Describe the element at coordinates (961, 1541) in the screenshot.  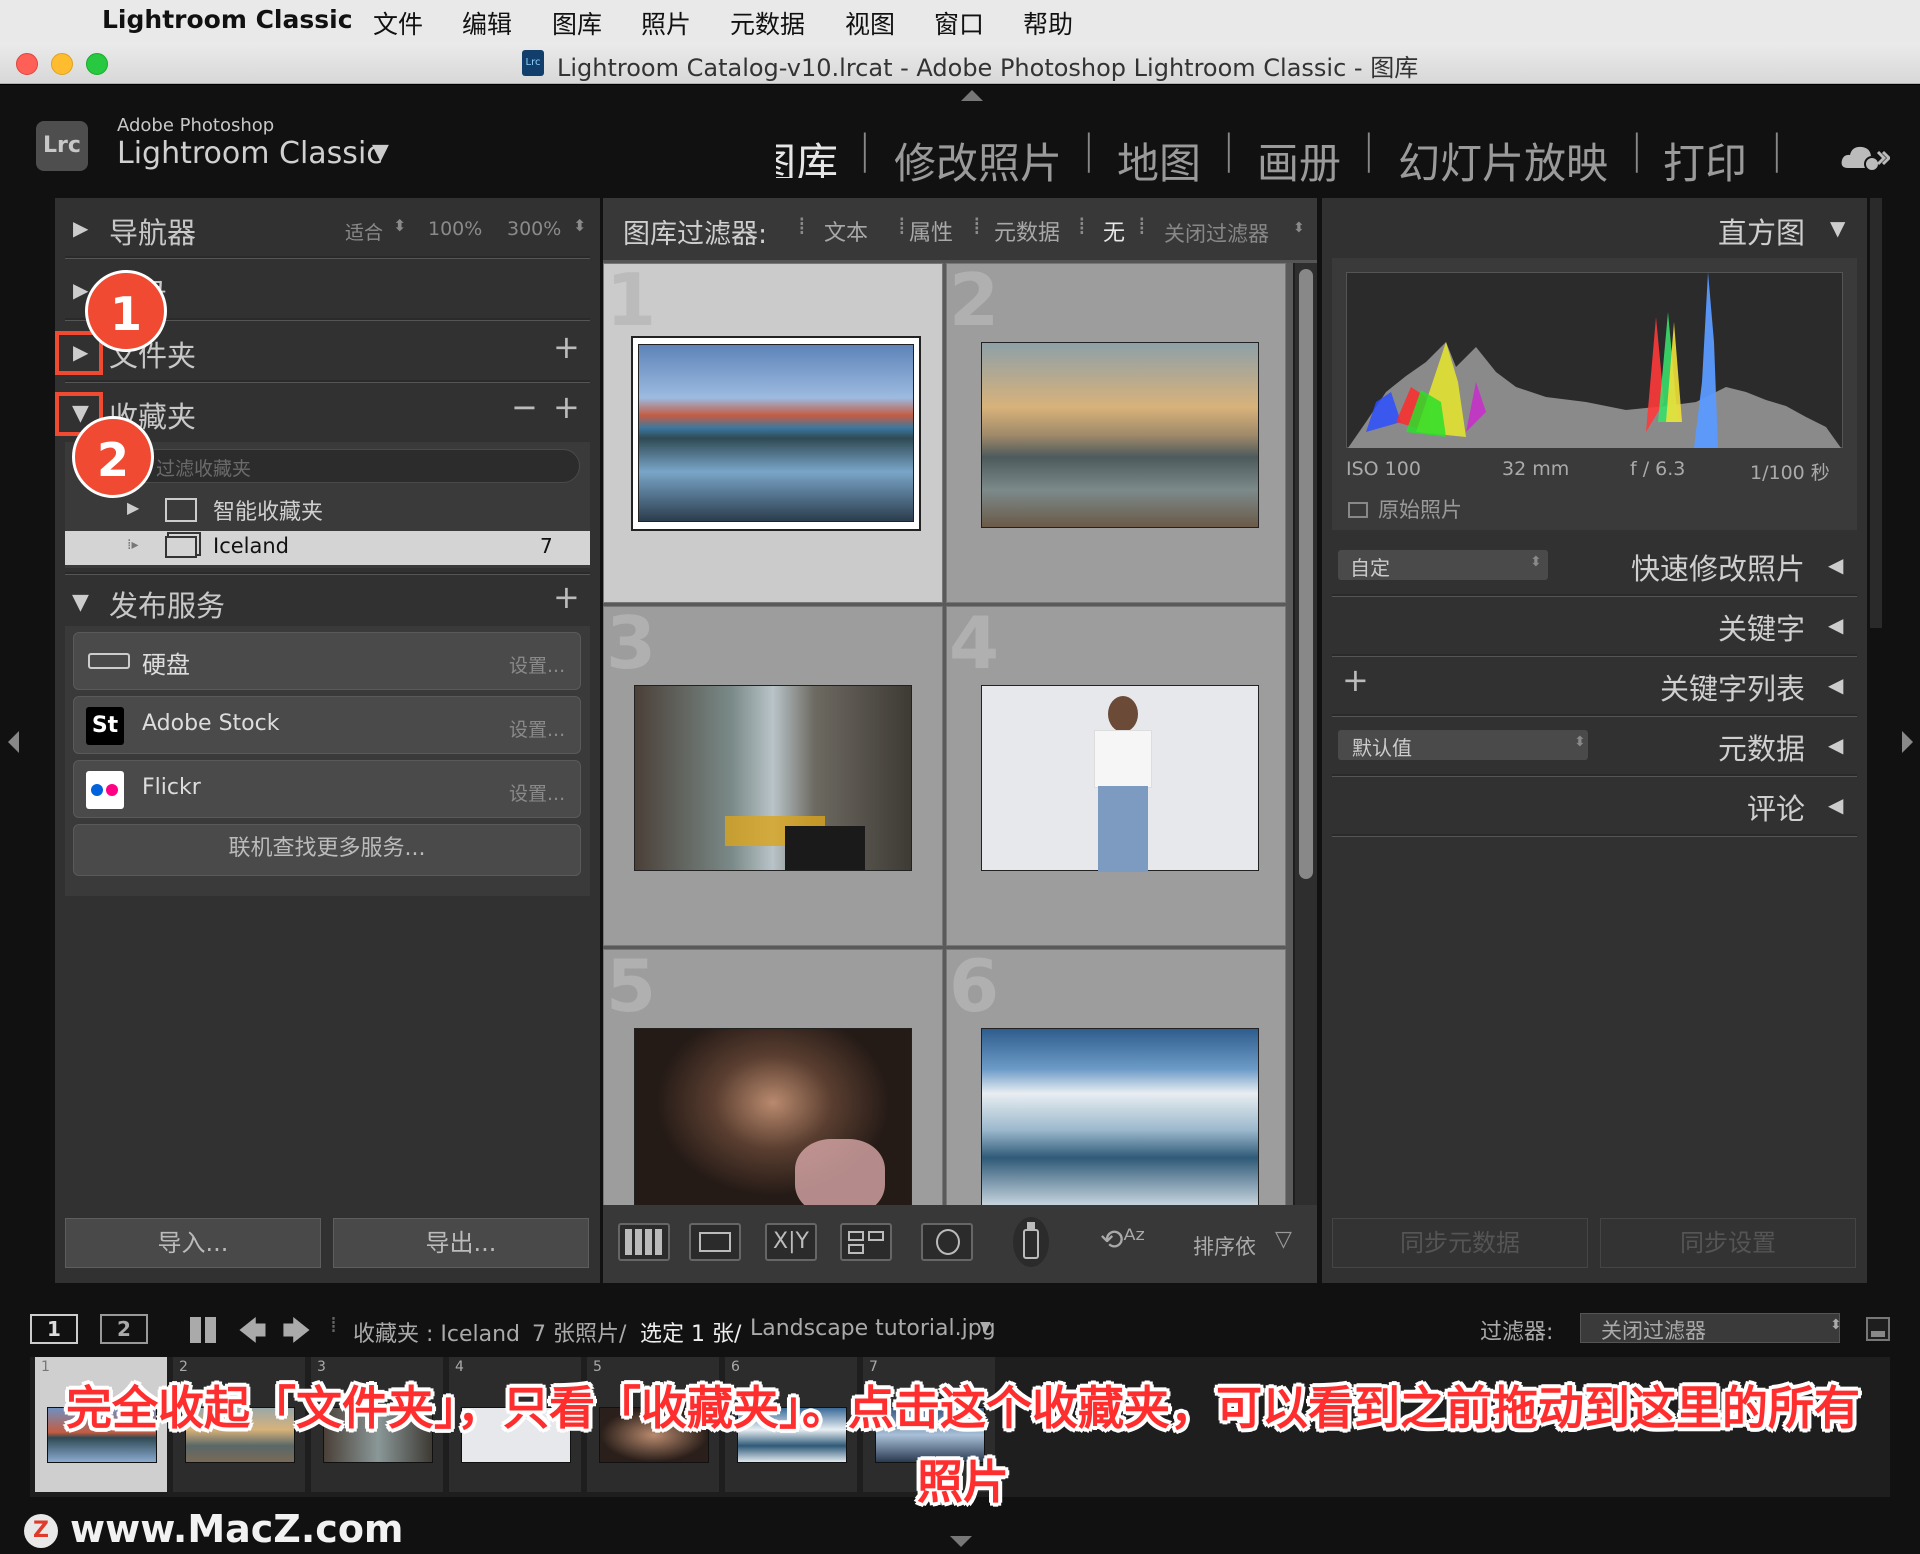
I see `collapse-filmstrip-icon` at that location.